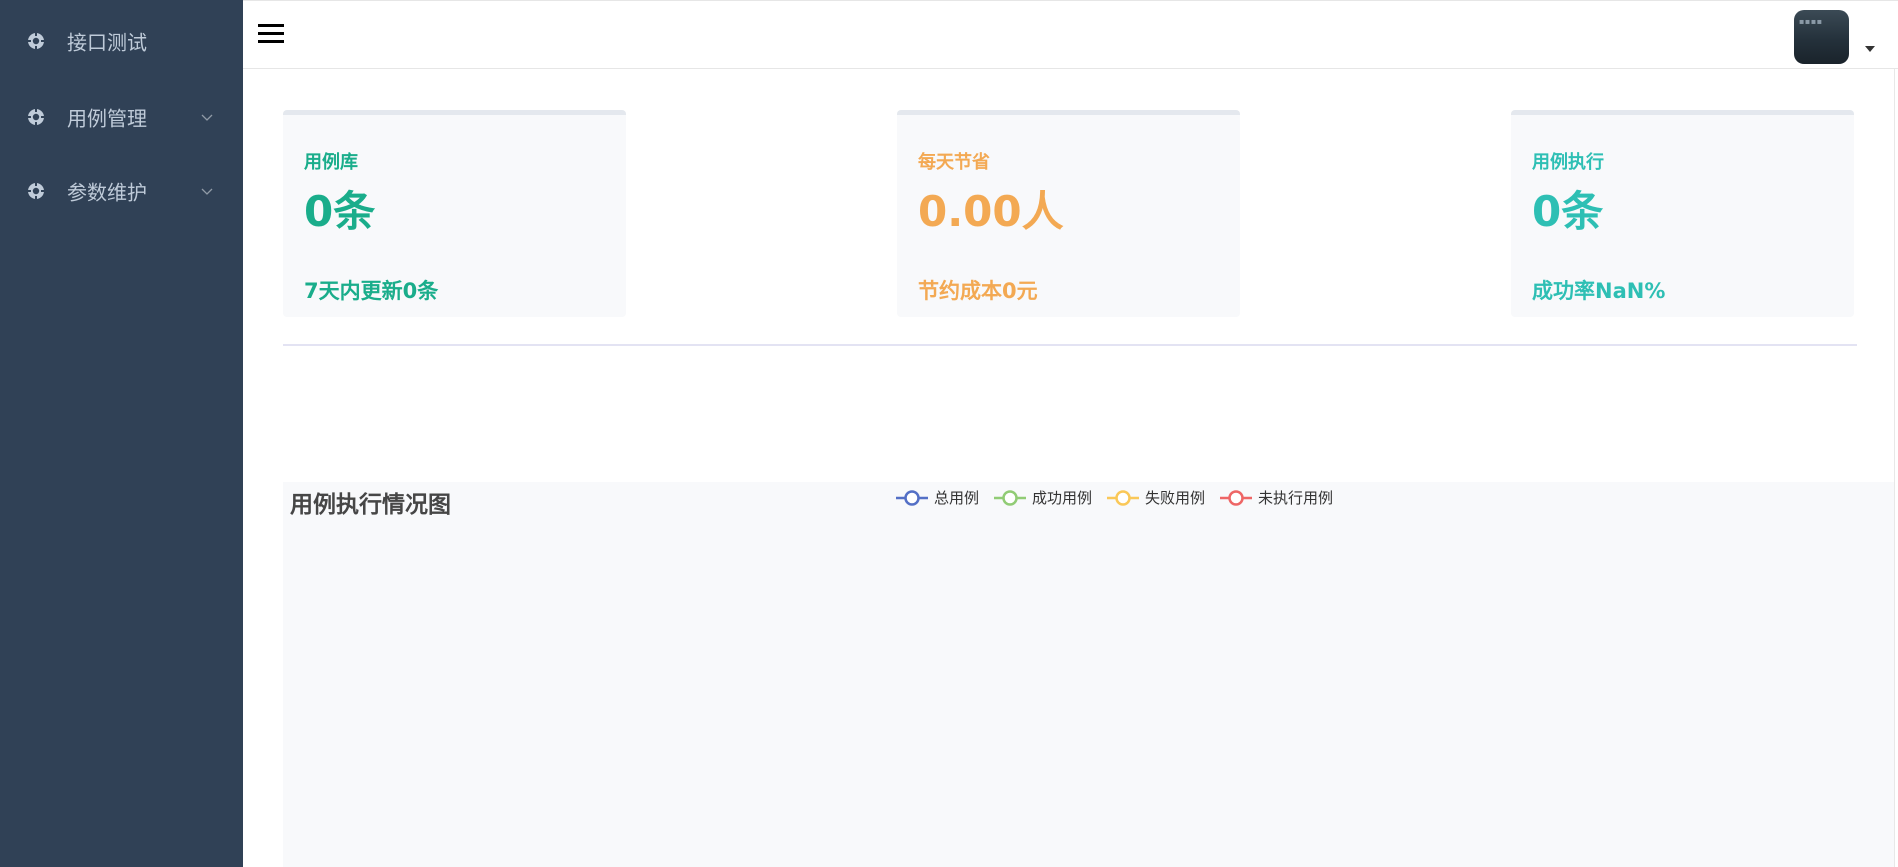 This screenshot has height=867, width=1898. Describe the element at coordinates (1175, 498) in the screenshot. I see `legend-label: 失败用例` at that location.